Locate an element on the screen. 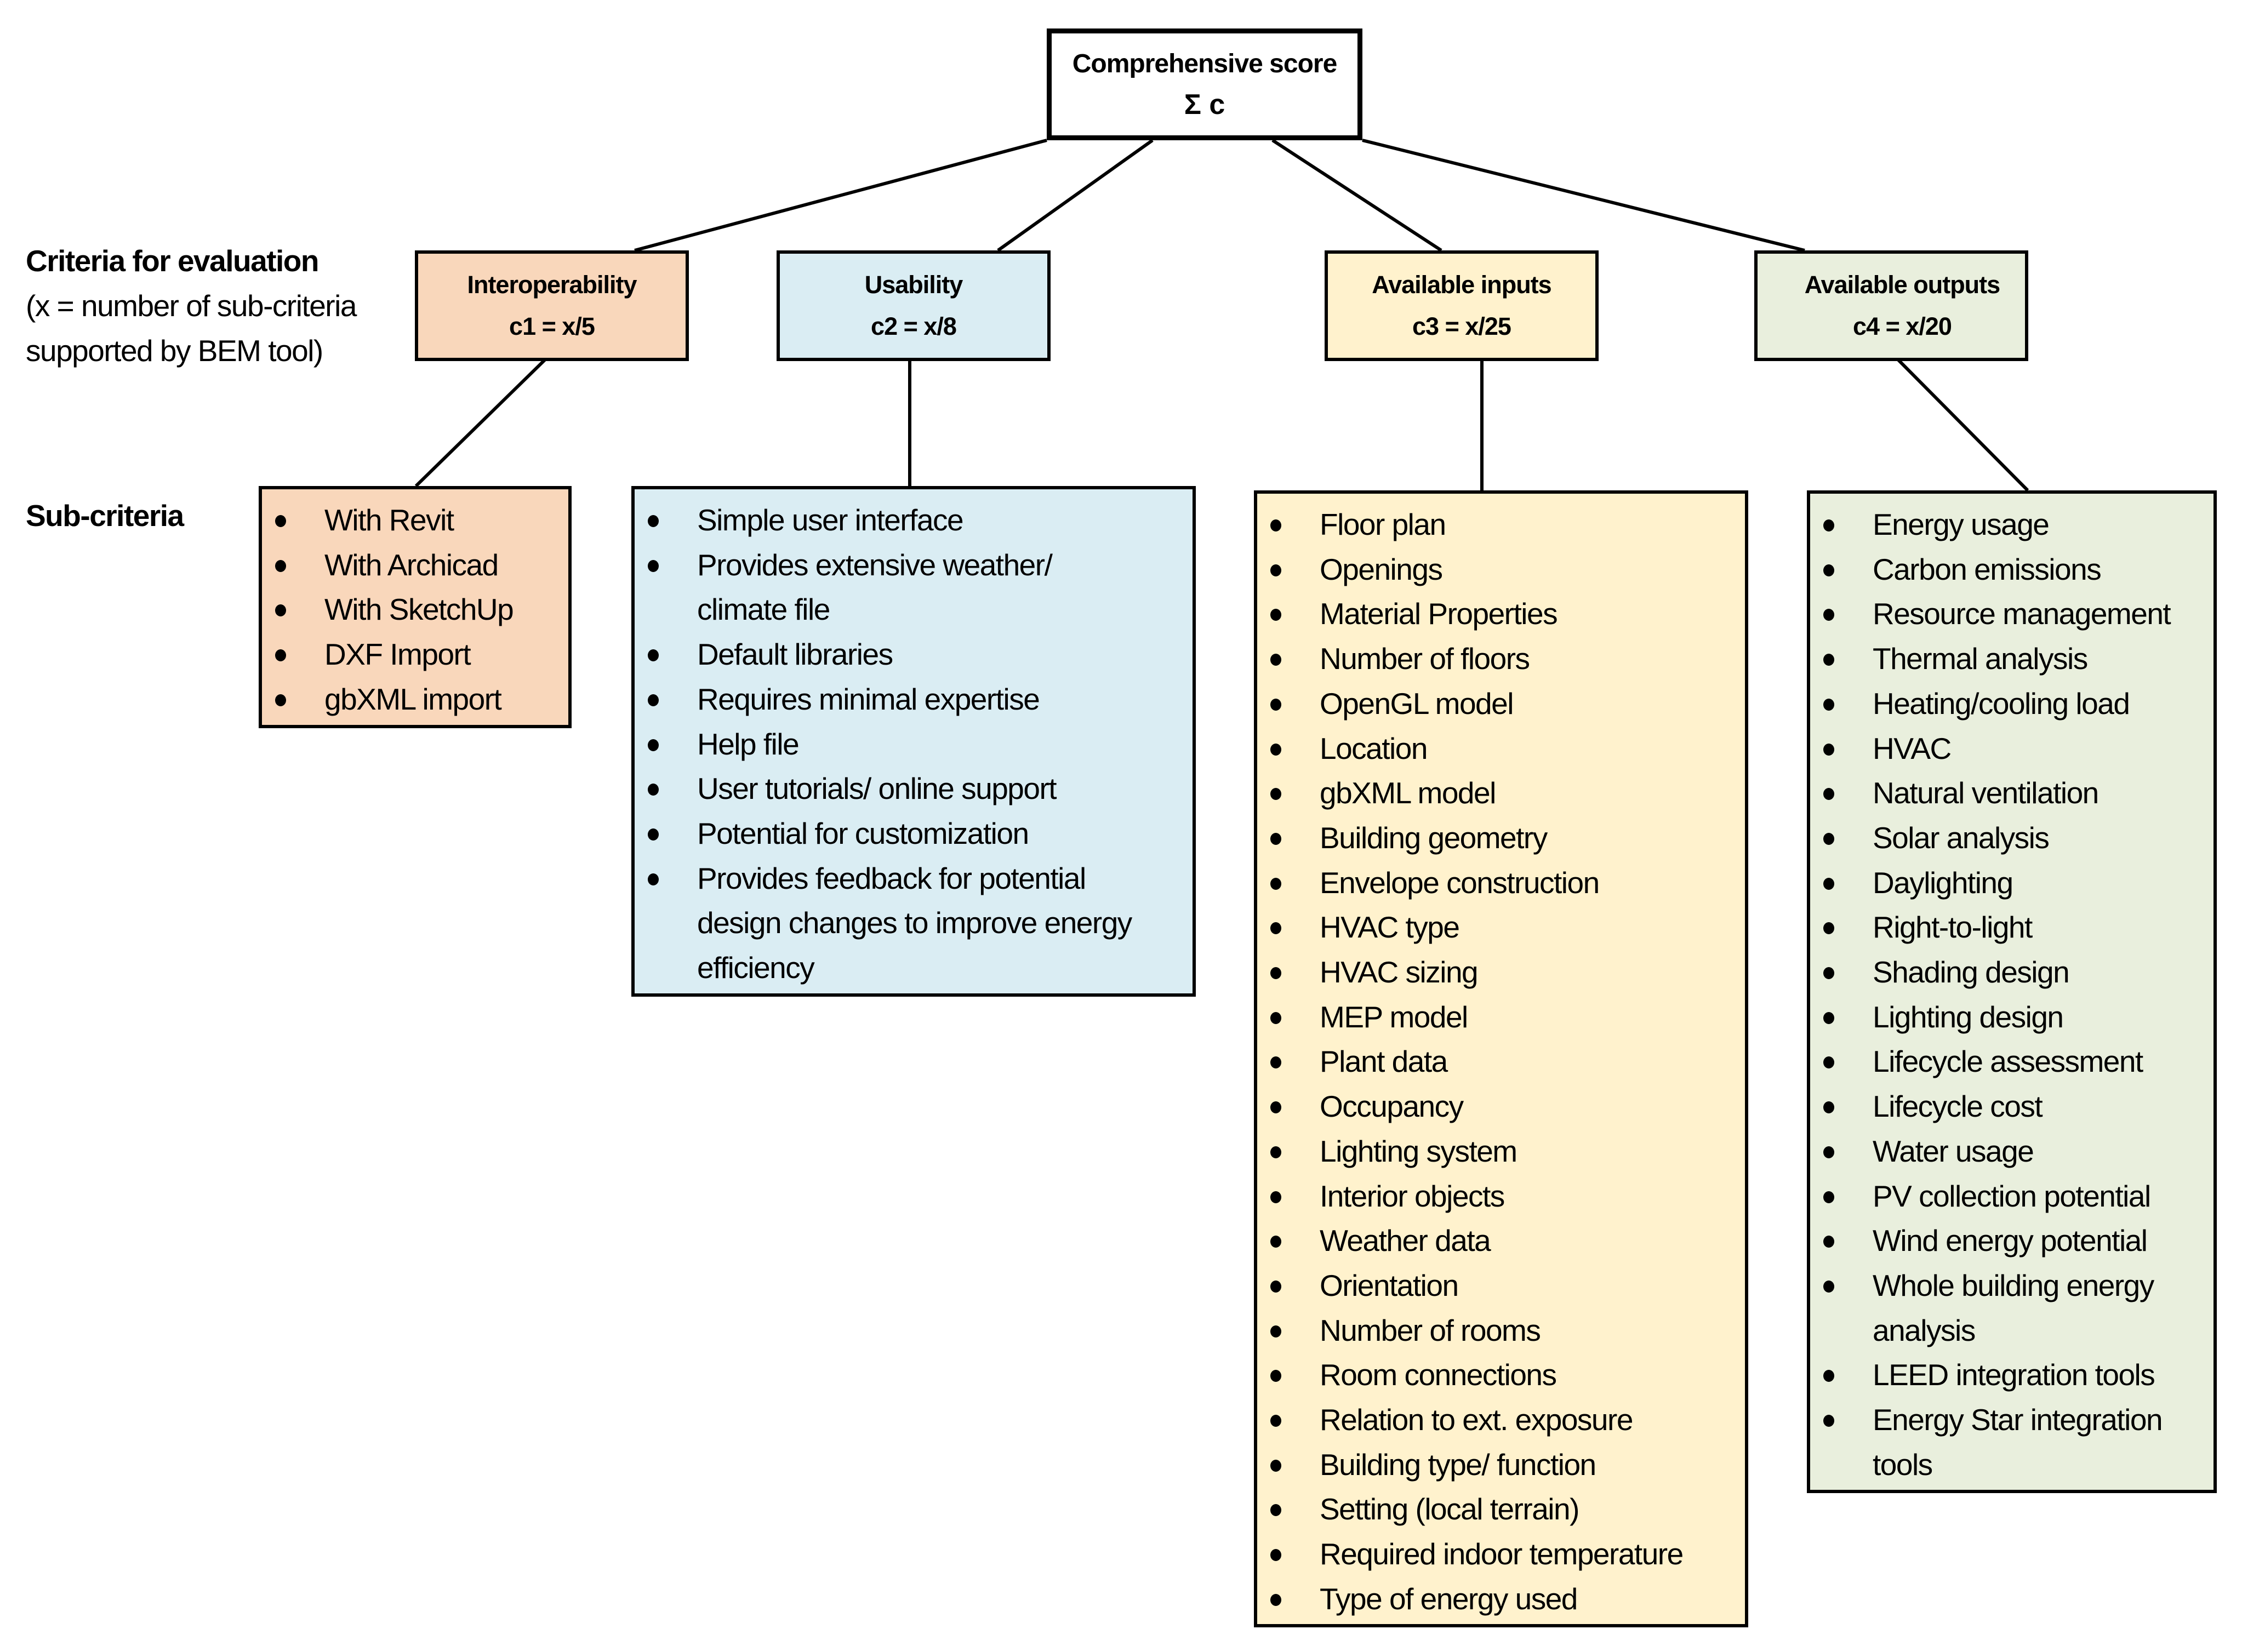 The height and width of the screenshot is (1652, 2242). subcriterion-label: Floor plan is located at coordinates (1383, 524).